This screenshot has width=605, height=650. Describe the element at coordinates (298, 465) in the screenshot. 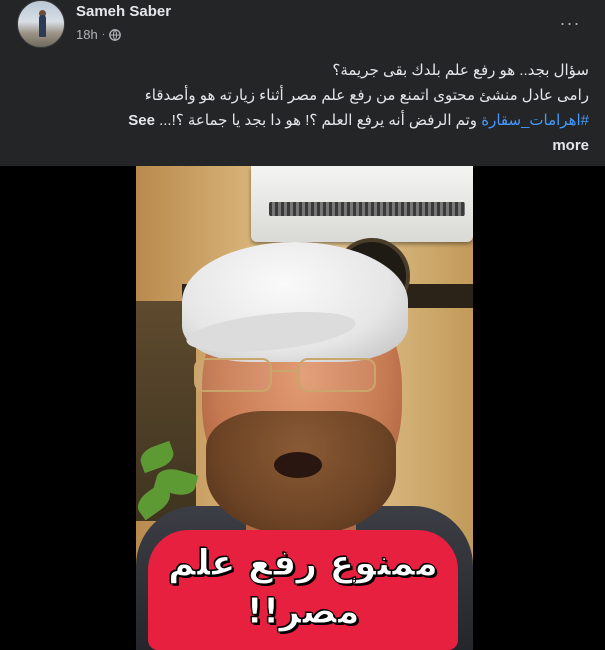

I see `person-mouth` at that location.